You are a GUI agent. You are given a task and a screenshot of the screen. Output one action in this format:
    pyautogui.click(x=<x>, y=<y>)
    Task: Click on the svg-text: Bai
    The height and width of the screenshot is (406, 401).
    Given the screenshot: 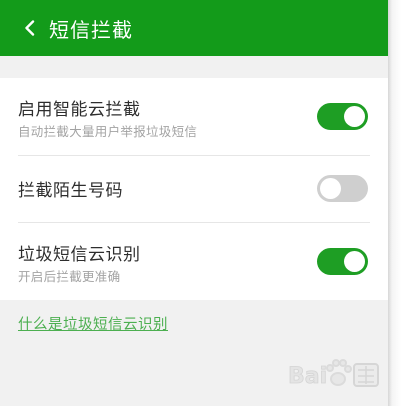 What is the action you would take?
    pyautogui.click(x=307, y=376)
    